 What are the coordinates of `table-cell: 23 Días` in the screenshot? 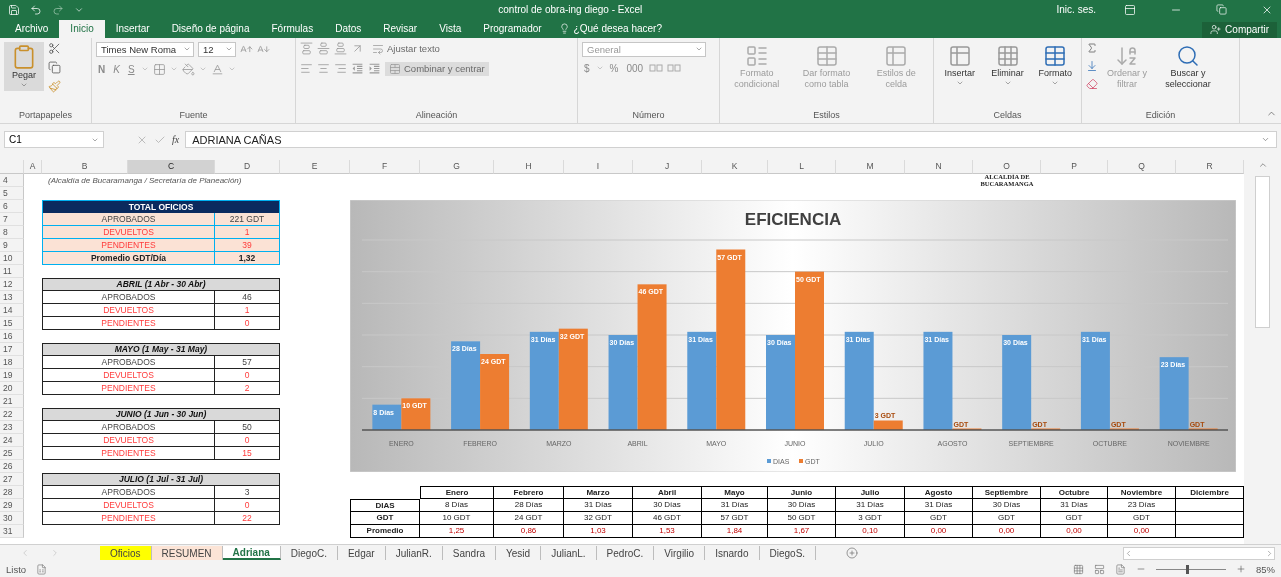 It's located at (1142, 505).